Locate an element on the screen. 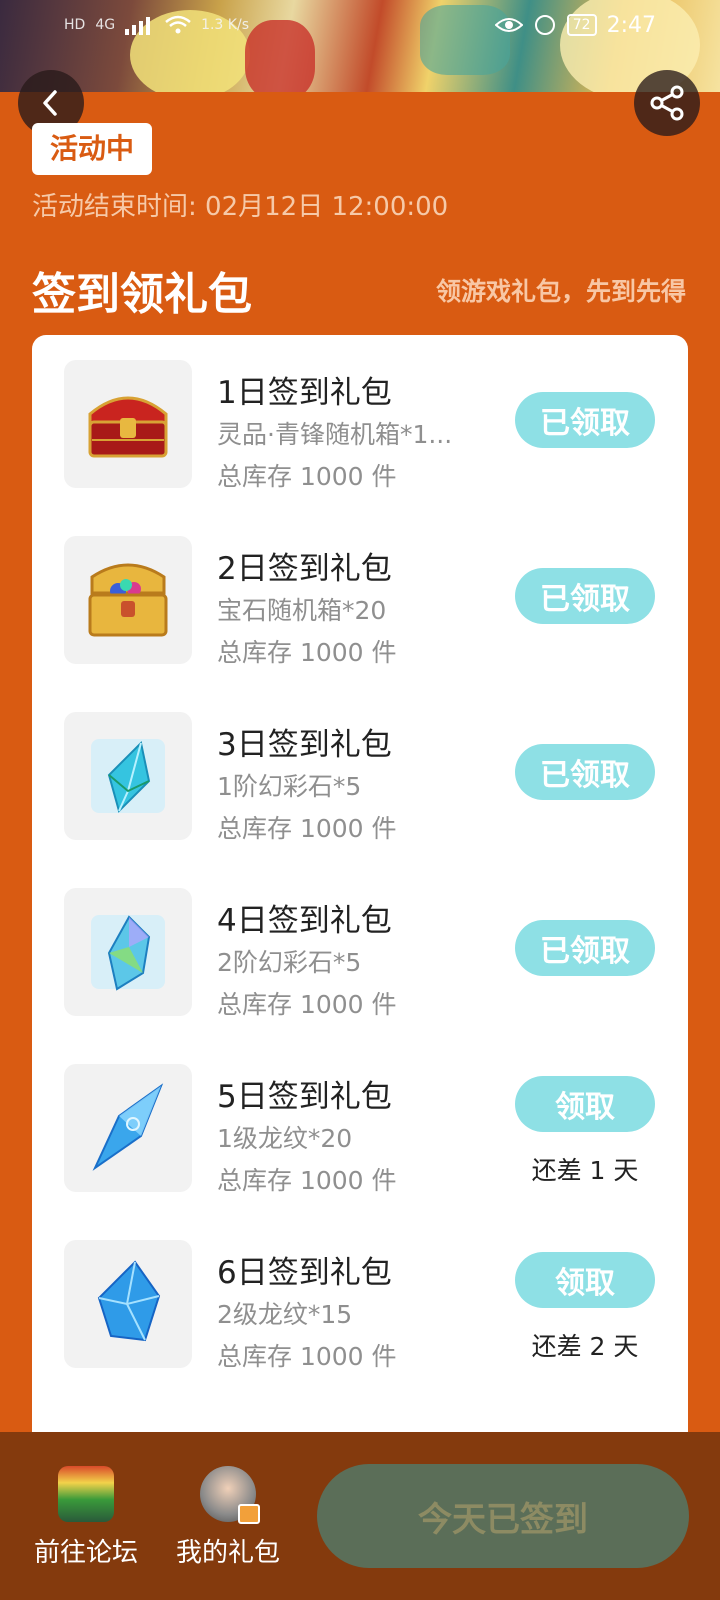 The image size is (720, 1600). forum-label: 前往论坛 is located at coordinates (85, 1553).